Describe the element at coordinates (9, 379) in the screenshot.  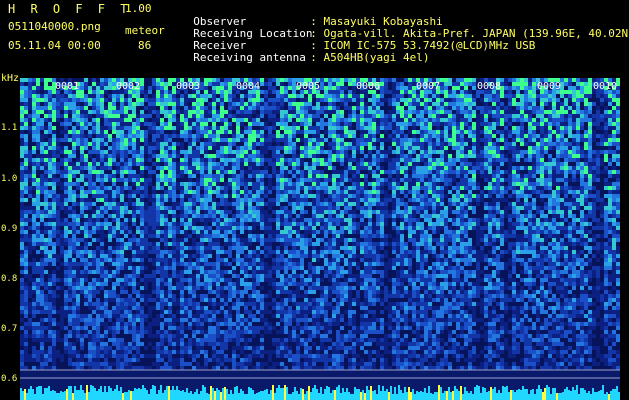
I see `y-tick-0-6: 0.6` at that location.